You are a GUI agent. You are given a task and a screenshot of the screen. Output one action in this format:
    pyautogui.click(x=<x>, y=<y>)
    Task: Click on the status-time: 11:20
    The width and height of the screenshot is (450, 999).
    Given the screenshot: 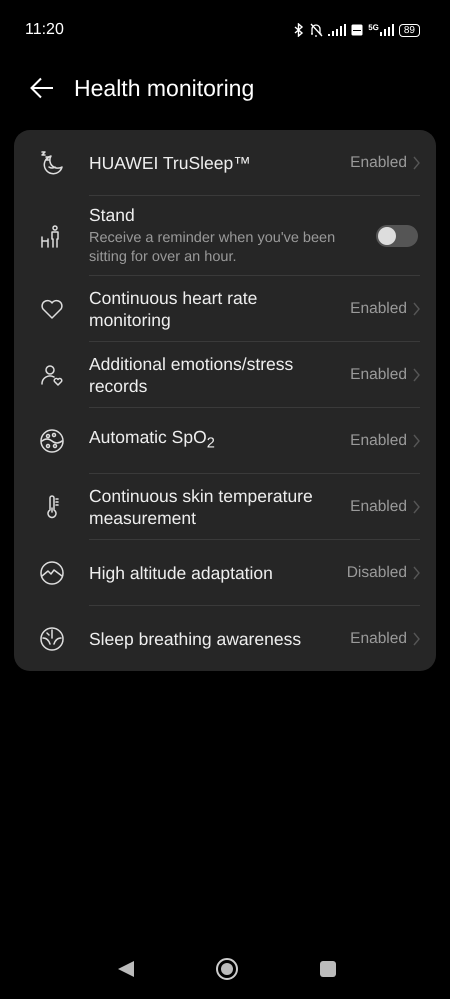 What is the action you would take?
    pyautogui.click(x=44, y=30)
    